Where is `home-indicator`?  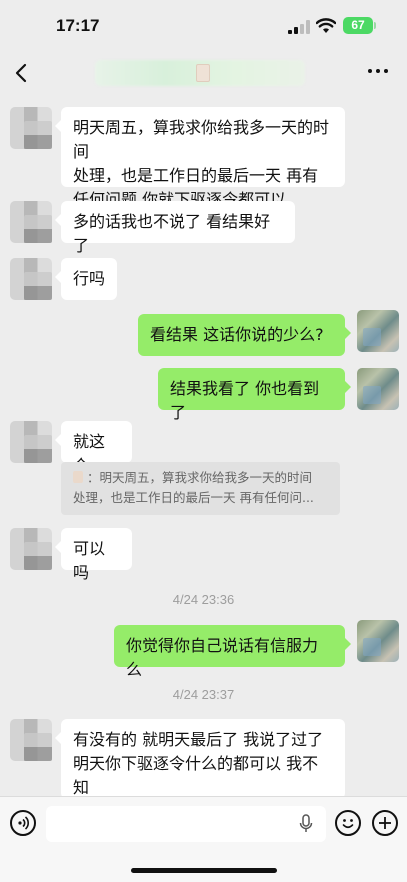 home-indicator is located at coordinates (204, 870).